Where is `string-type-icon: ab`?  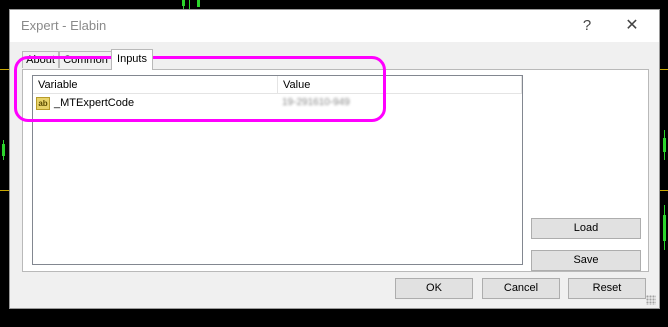
string-type-icon: ab is located at coordinates (43, 103).